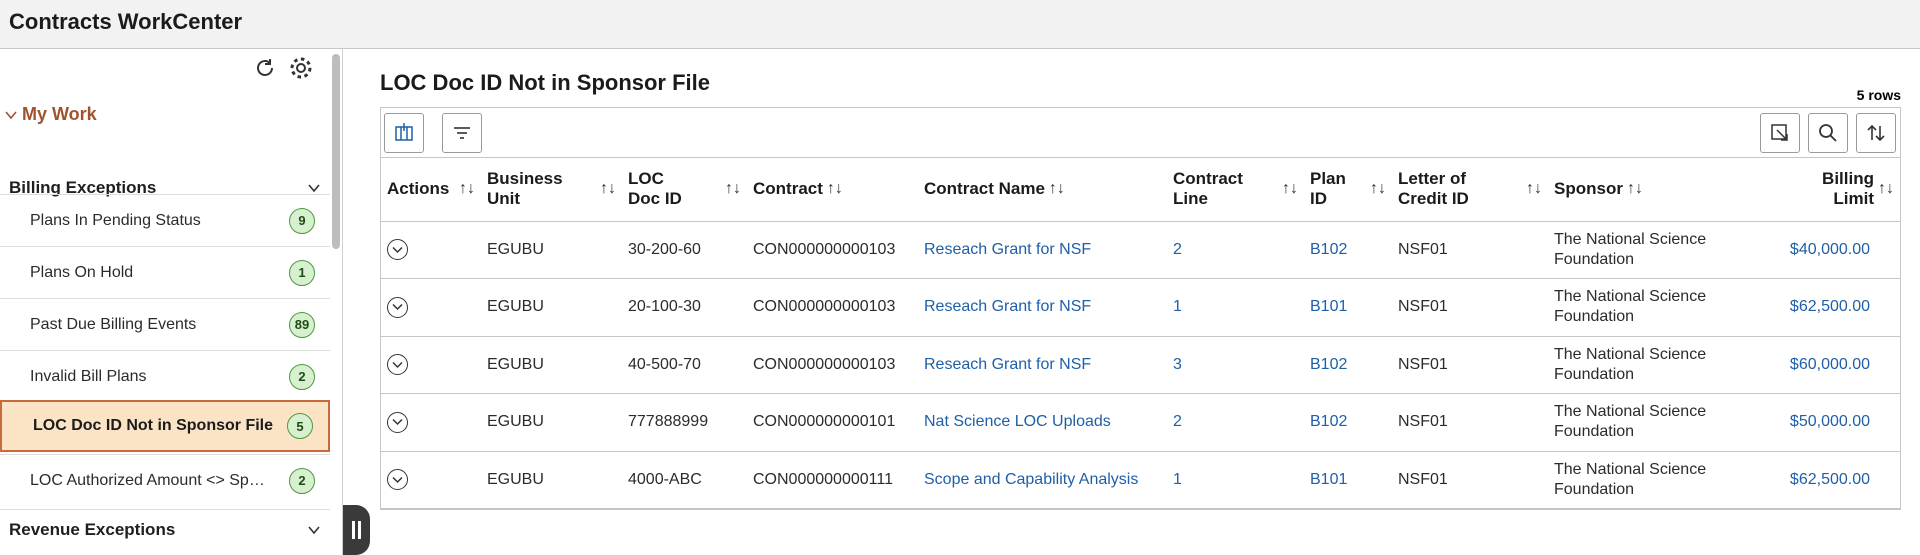 This screenshot has width=1920, height=555. Describe the element at coordinates (153, 425) in the screenshot. I see `sidebar-item-label: LOC Doc ID Not in Sponsor File` at that location.